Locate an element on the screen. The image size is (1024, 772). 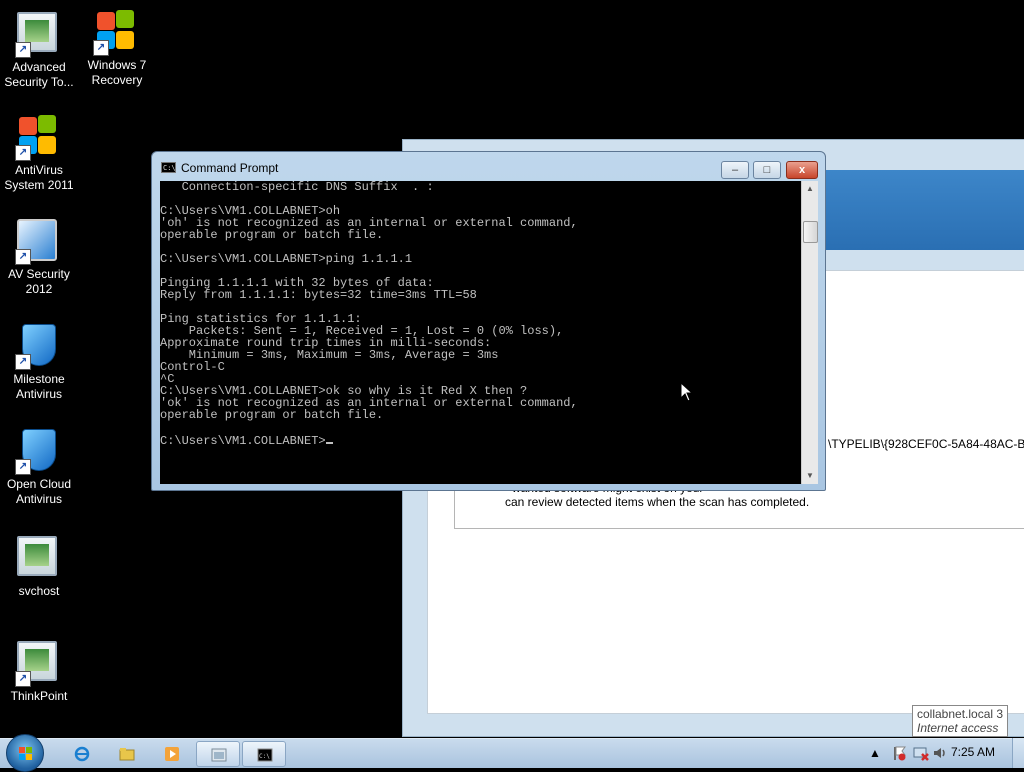
desktop-icon-label: ThinkPoint is located at coordinates (39, 696).